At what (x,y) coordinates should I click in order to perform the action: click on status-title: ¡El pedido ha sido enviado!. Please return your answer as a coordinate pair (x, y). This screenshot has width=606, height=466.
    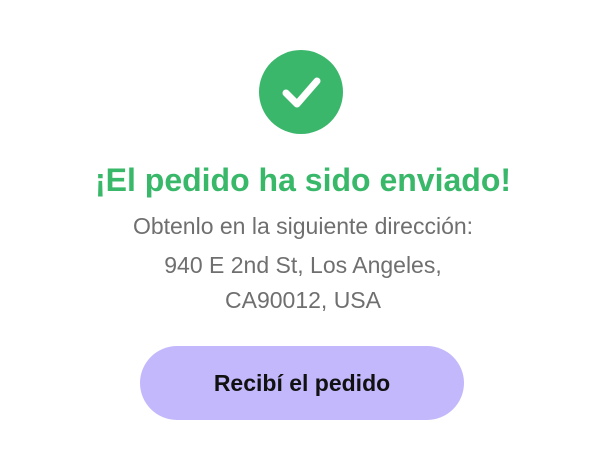
    Looking at the image, I should click on (303, 180).